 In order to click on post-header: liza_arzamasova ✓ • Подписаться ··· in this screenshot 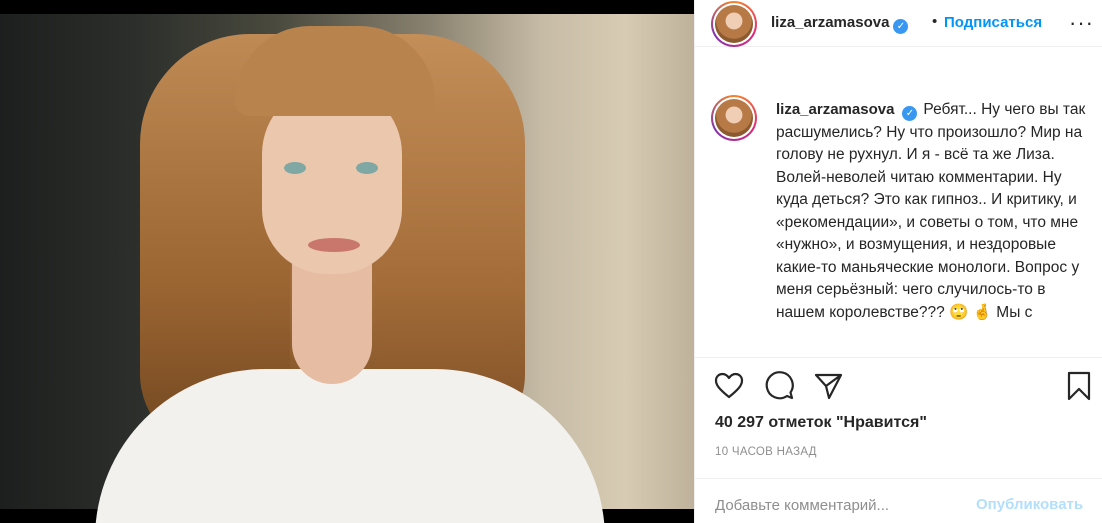, I will do `click(898, 23)`.